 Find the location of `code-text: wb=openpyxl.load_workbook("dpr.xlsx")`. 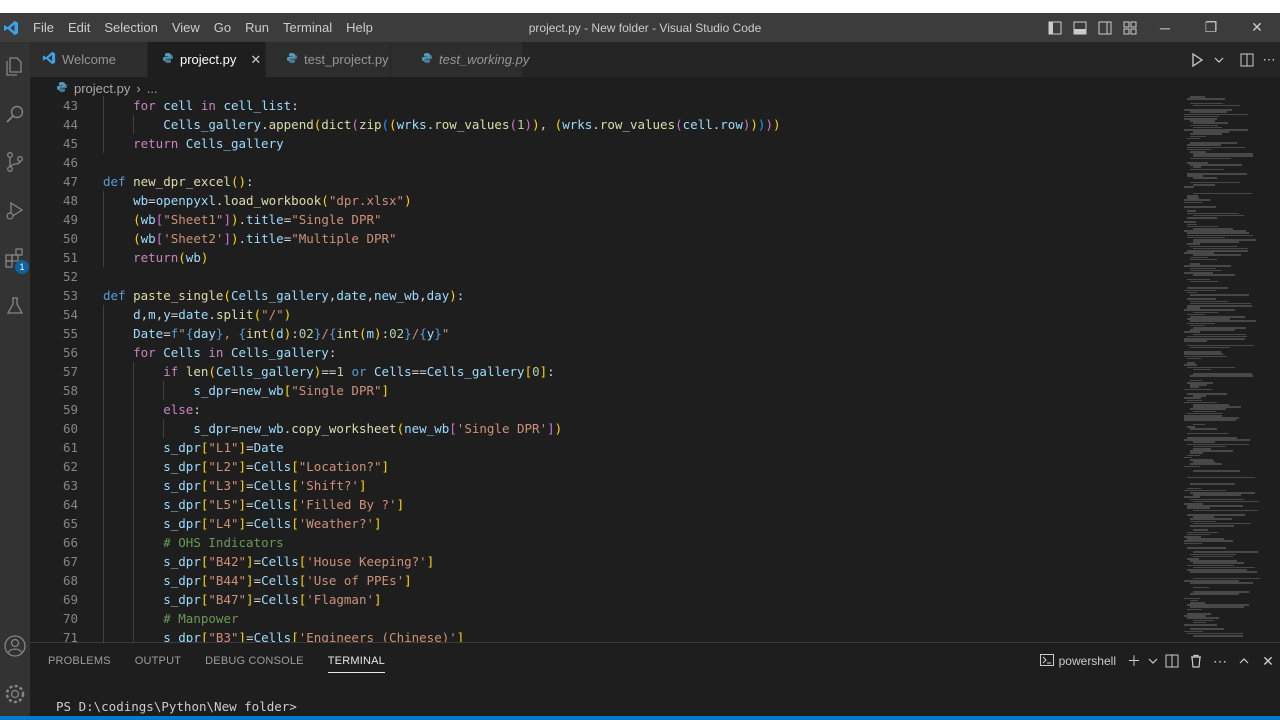

code-text: wb=openpyxl.load_workbook("dpr.xlsx") is located at coordinates (272, 200).